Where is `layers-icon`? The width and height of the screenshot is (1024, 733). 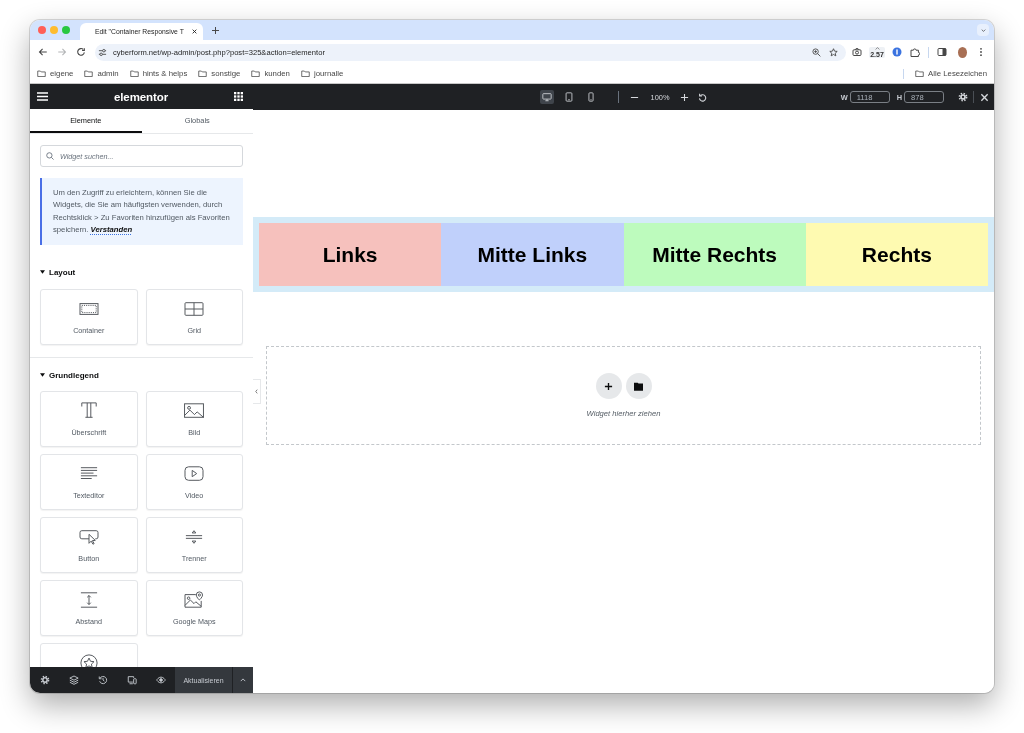
layers-icon is located at coordinates (73, 680).